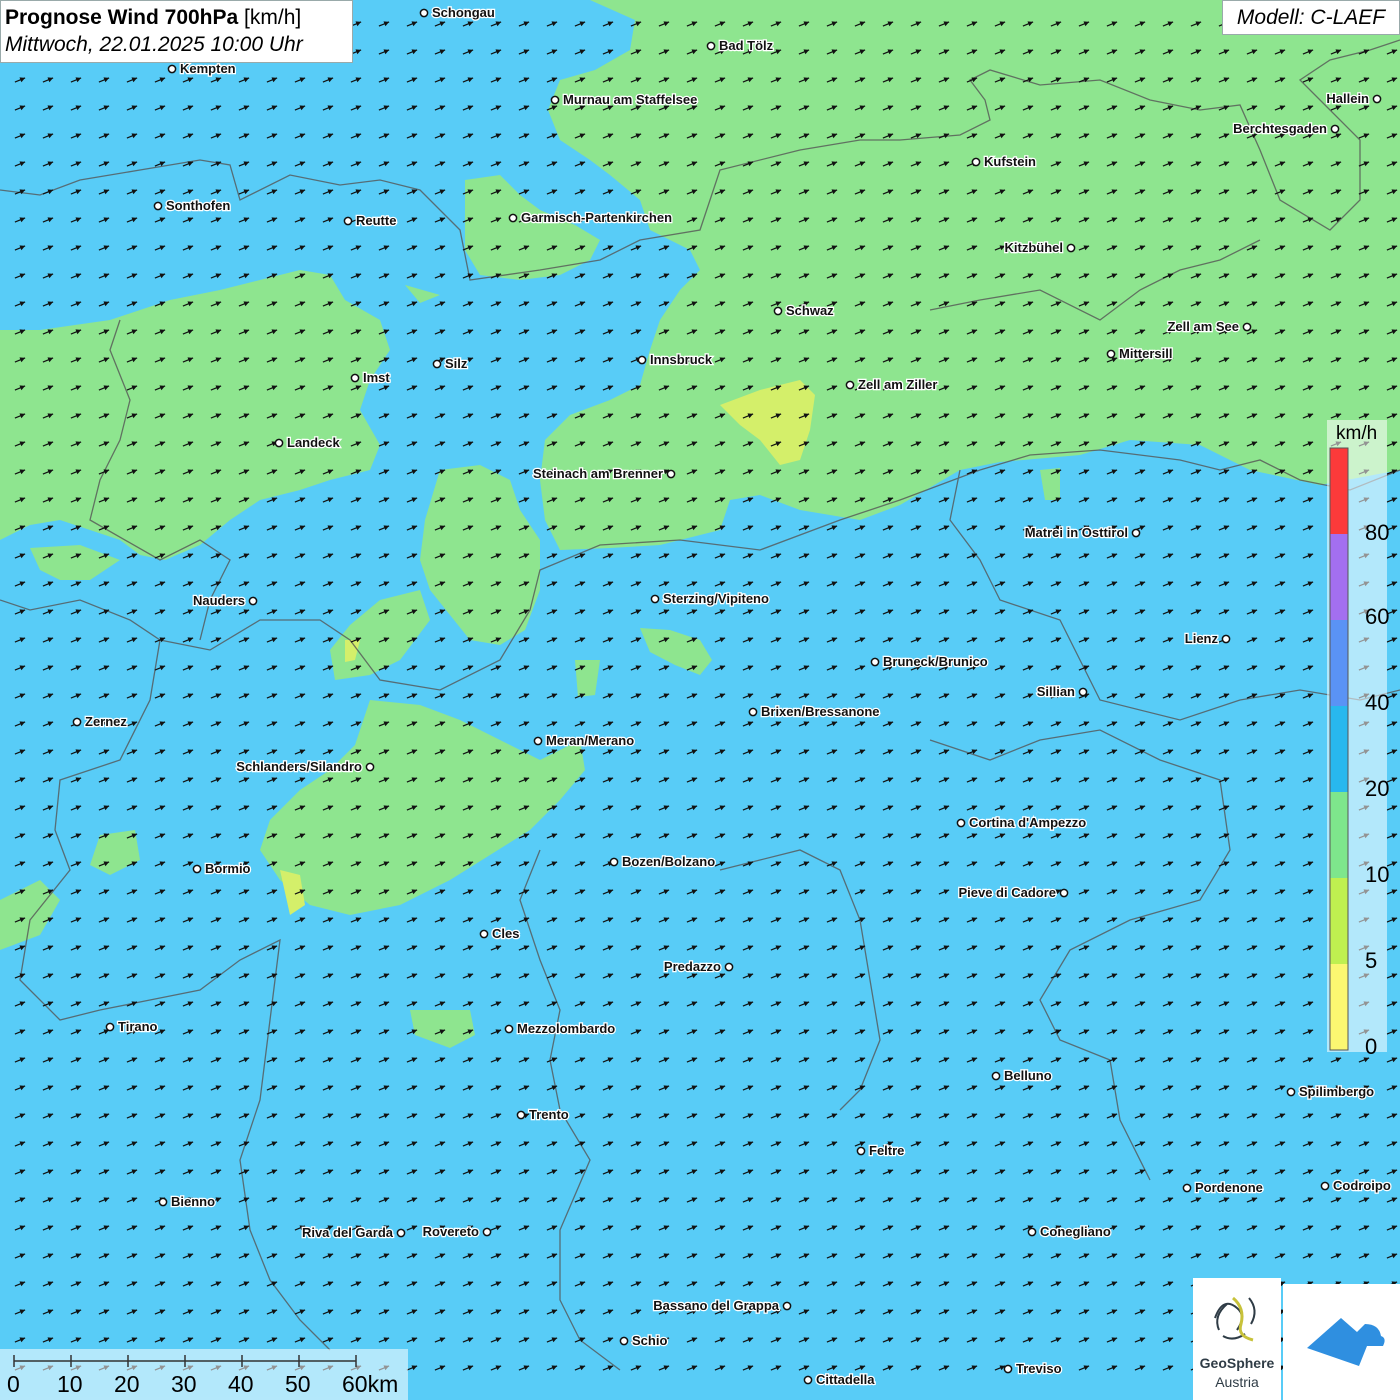 Image resolution: width=1400 pixels, height=1400 pixels. What do you see at coordinates (598, 473) in the screenshot?
I see `city-label: Steinach am Brenner` at bounding box center [598, 473].